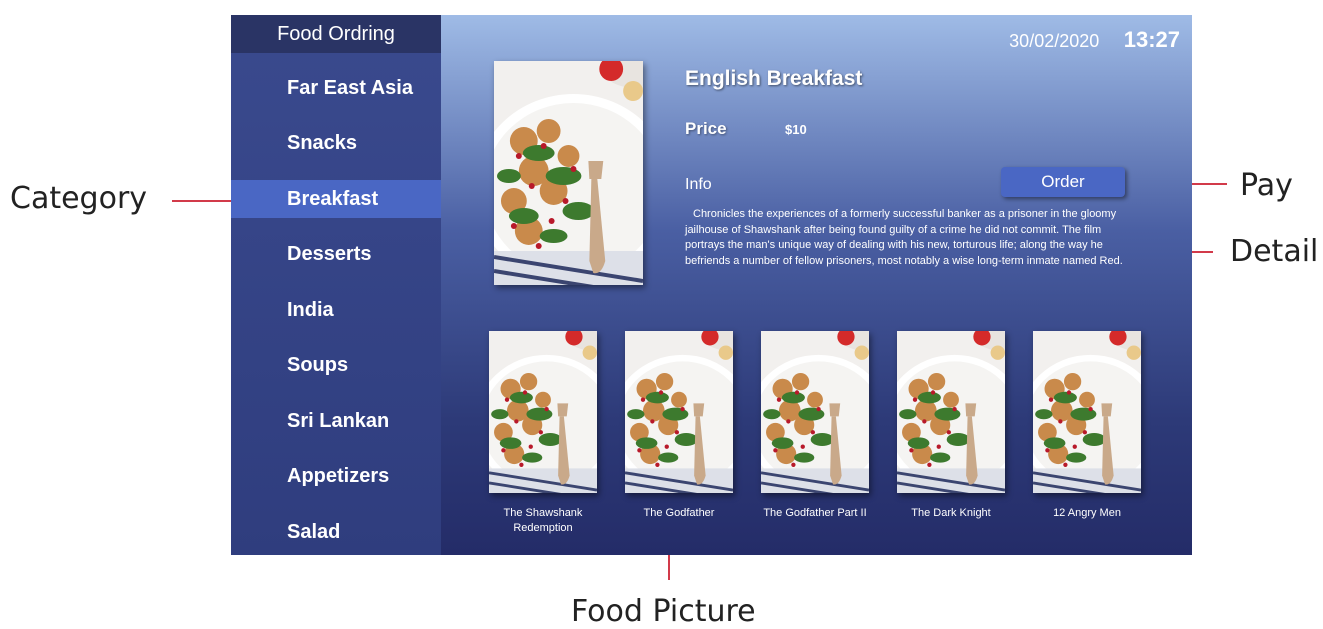 This screenshot has width=1323, height=629. I want to click on annotation-category: Category, so click(79, 198).